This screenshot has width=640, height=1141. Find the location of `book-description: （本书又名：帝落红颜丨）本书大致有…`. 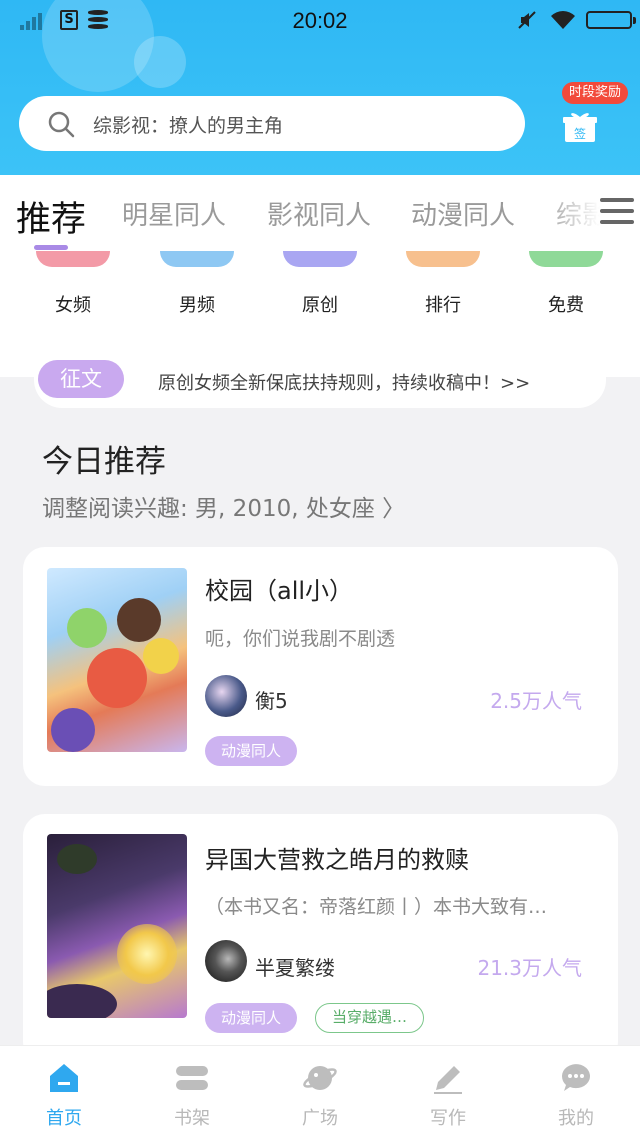

book-description: （本书又名：帝落红颜丨）本书大致有… is located at coordinates (376, 907).